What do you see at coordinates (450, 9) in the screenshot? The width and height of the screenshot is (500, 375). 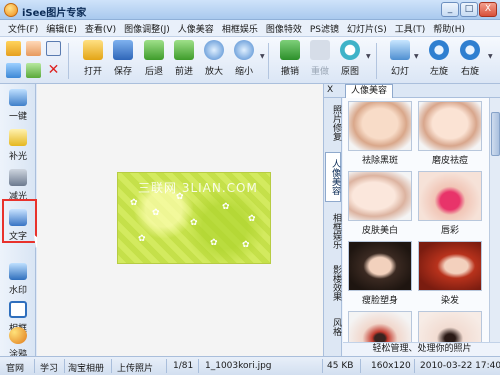 I see `minimize-button: _` at bounding box center [450, 9].